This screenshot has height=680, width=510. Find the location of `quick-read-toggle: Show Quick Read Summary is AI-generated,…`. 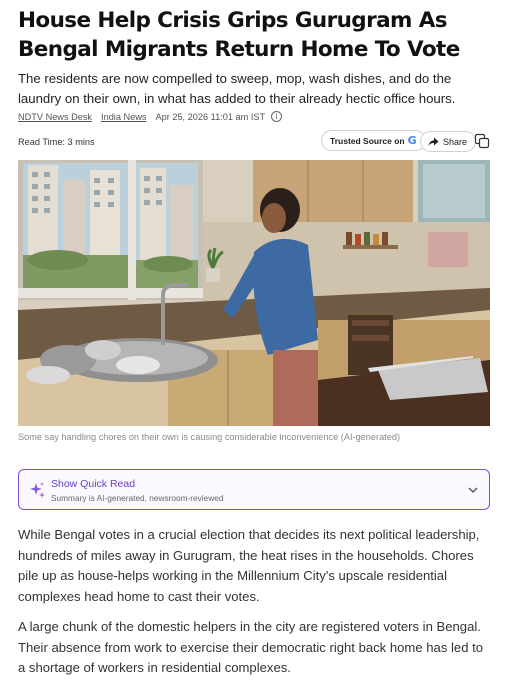

quick-read-toggle: Show Quick Read Summary is AI-generated,… is located at coordinates (254, 489).